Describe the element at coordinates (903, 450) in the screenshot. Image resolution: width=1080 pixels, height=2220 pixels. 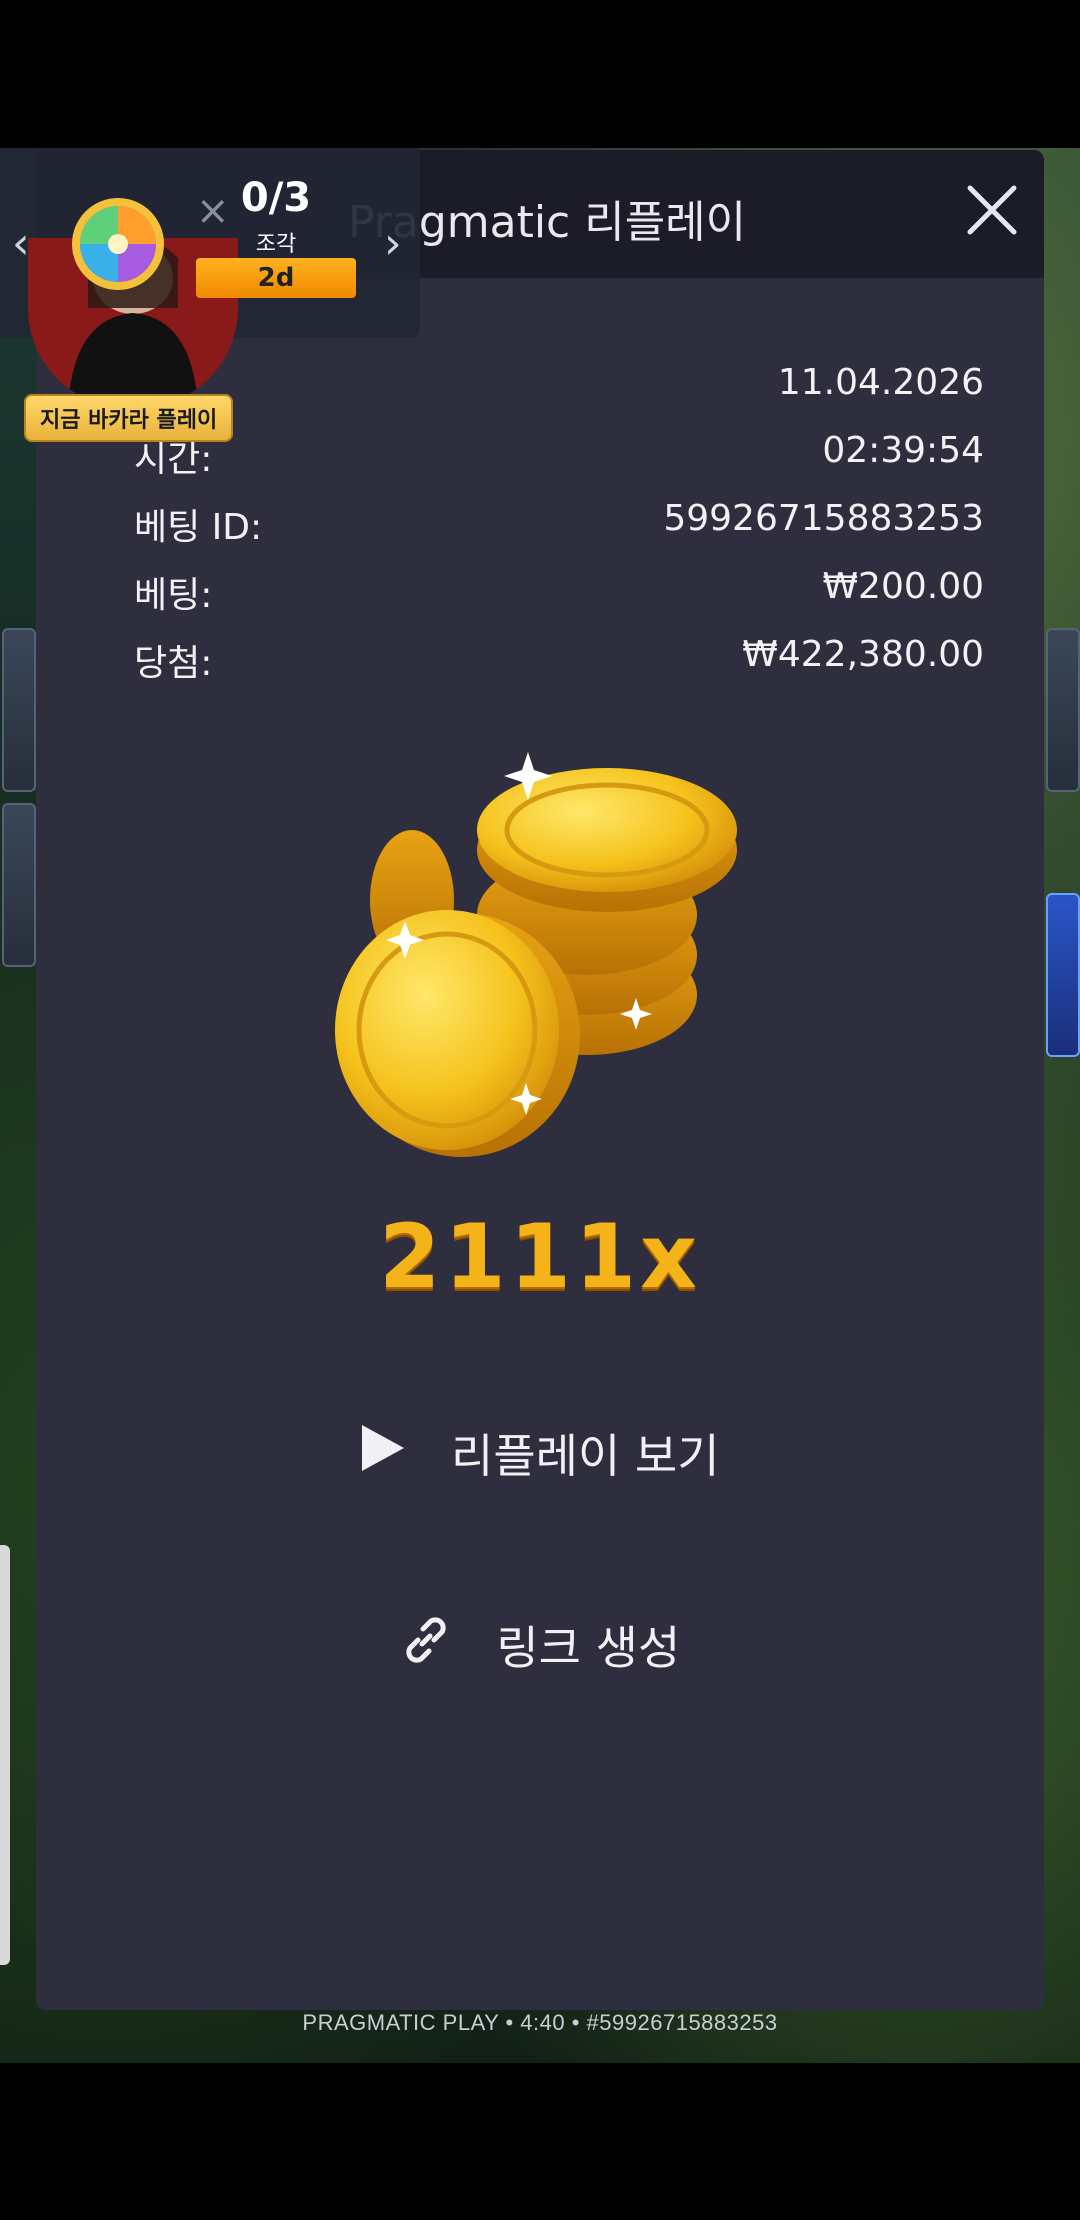
I see `time-value: 02:39:54` at that location.